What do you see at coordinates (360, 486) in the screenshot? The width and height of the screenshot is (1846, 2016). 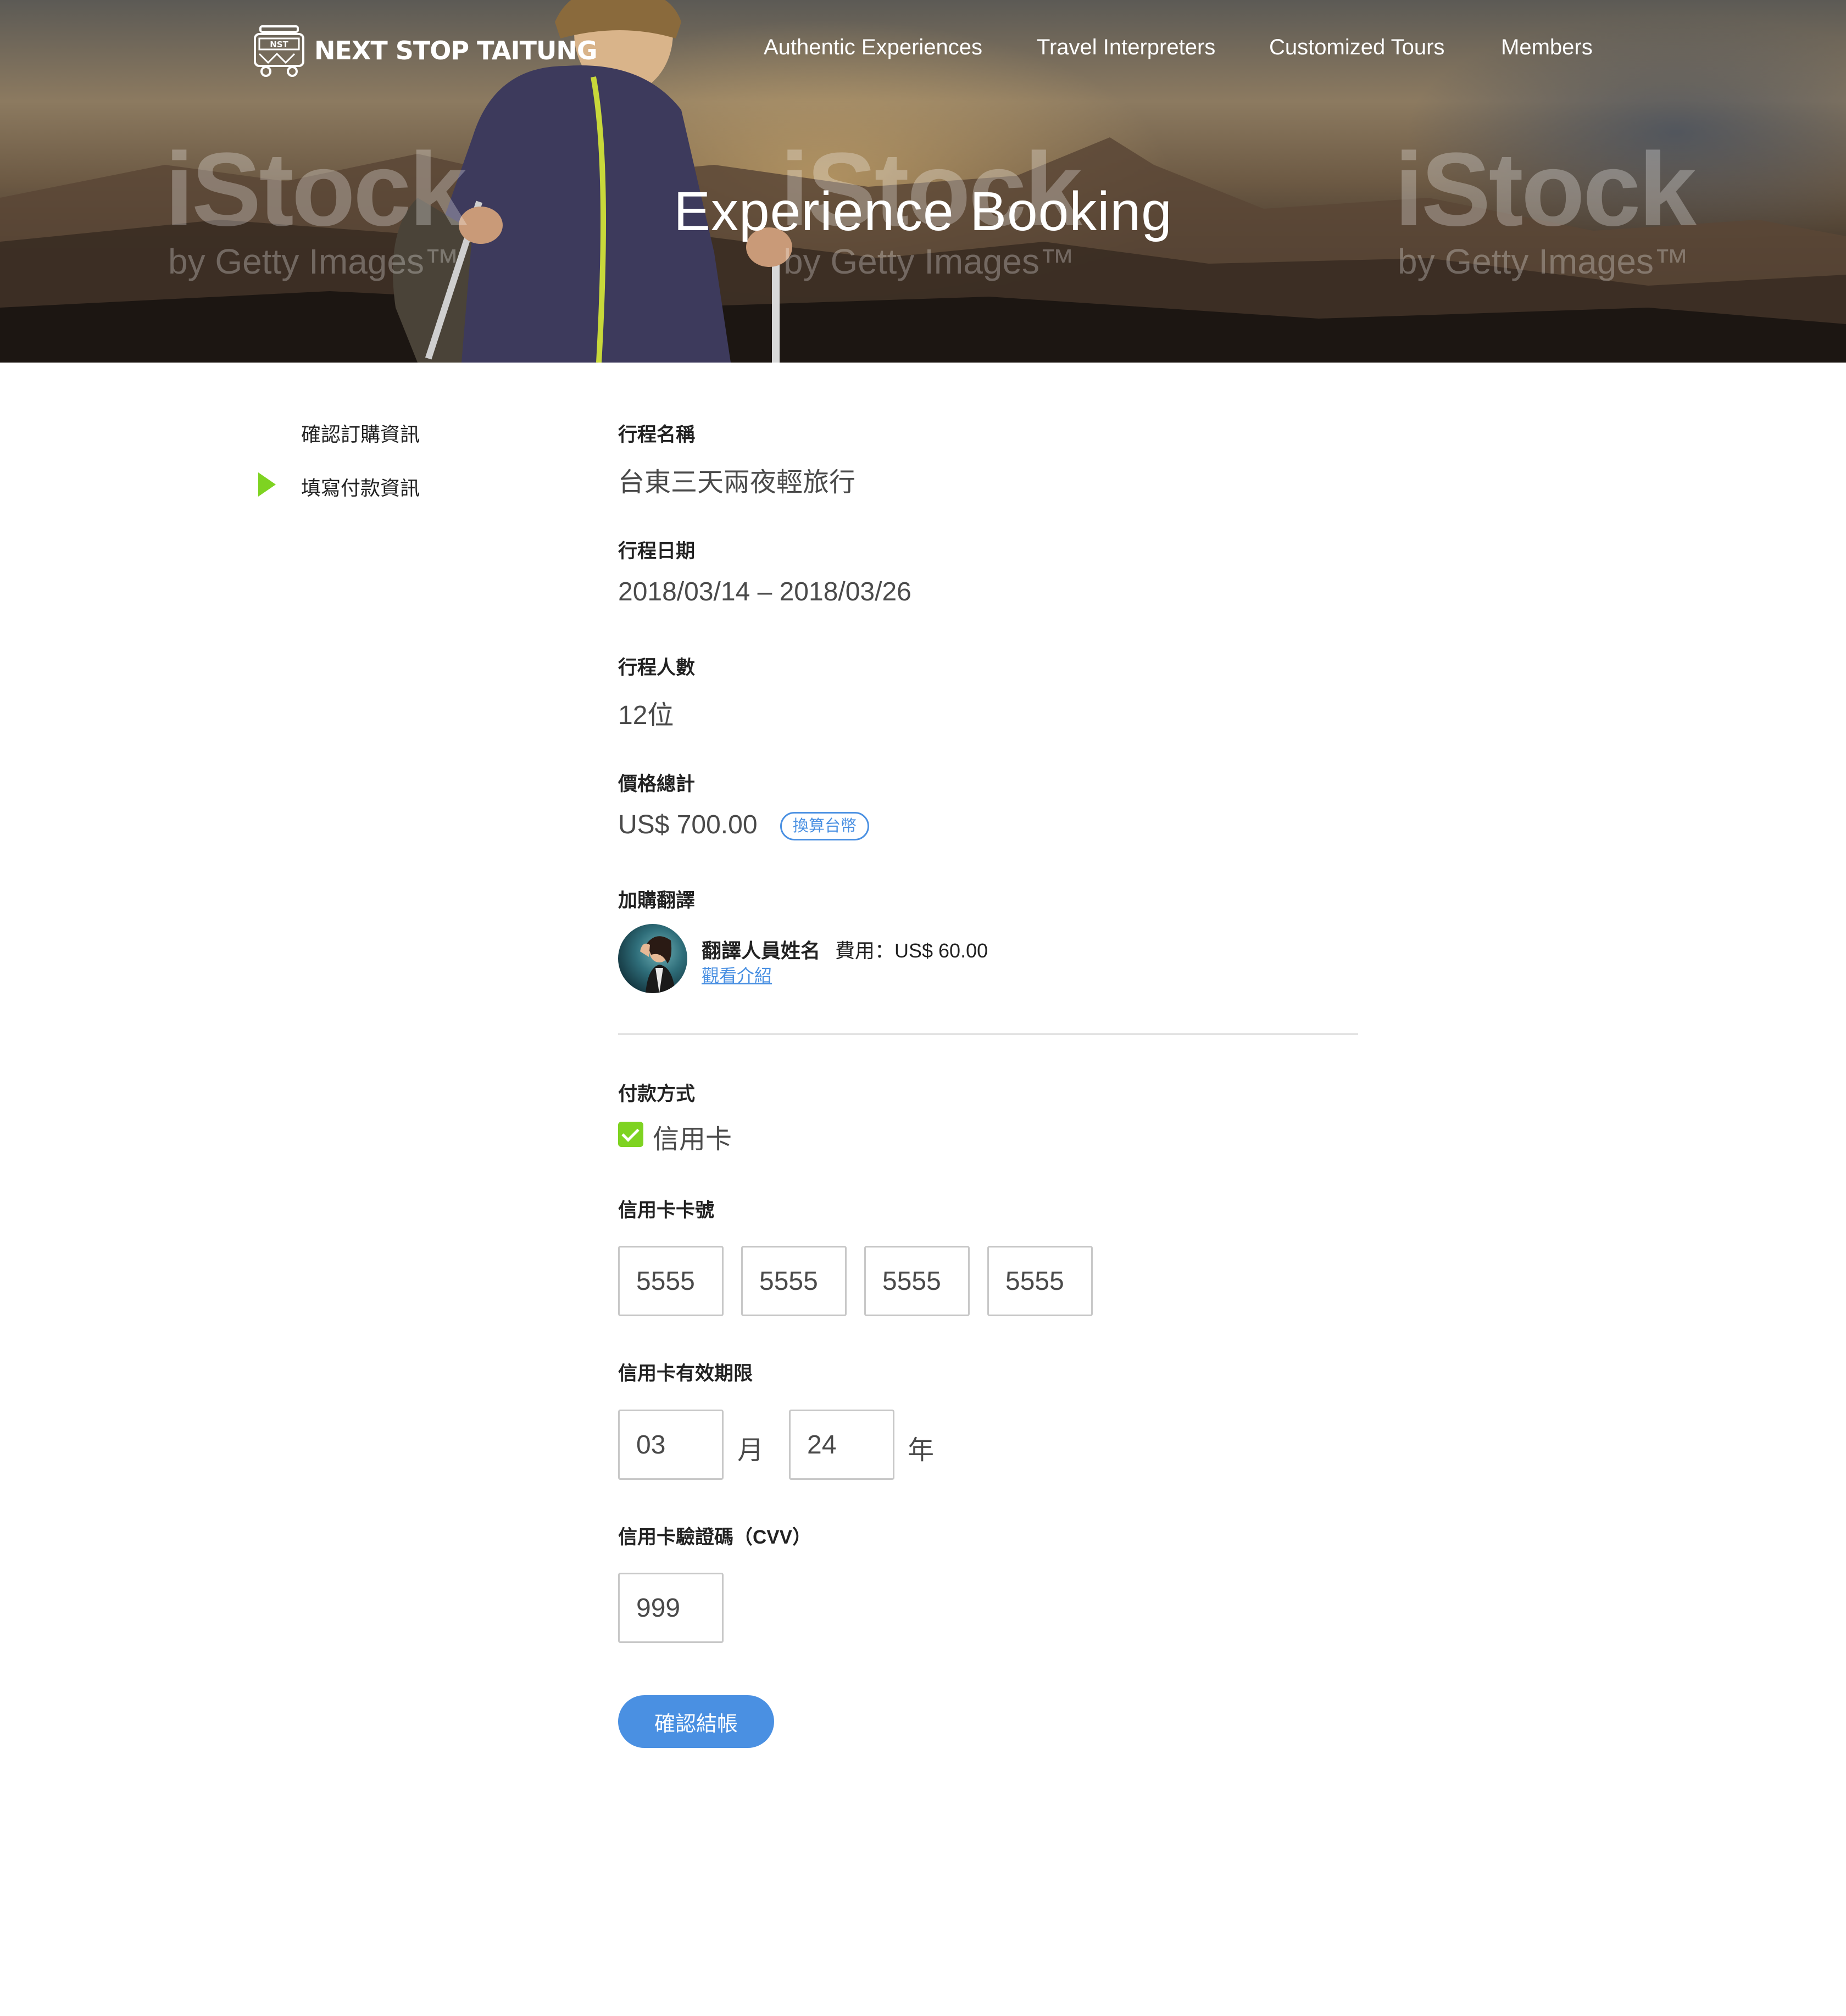 I see `step-payment-info: 填寫付款資訊` at bounding box center [360, 486].